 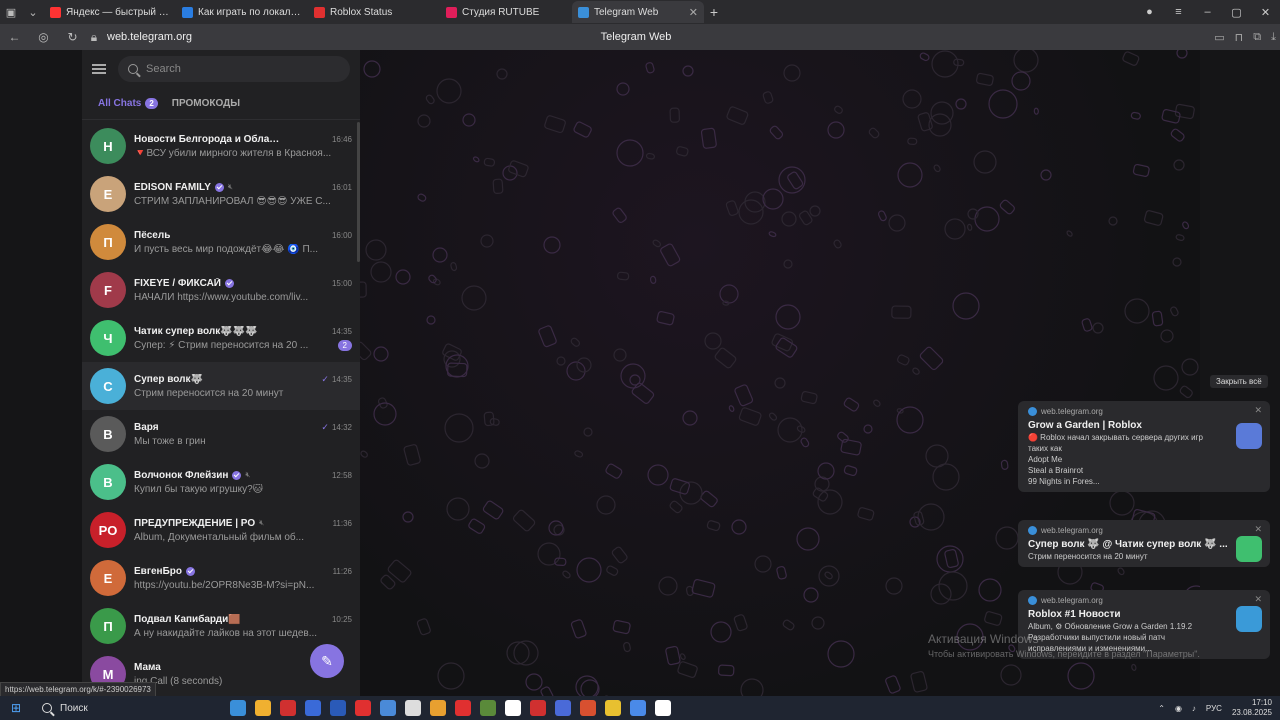 What do you see at coordinates (327, 661) in the screenshot?
I see `new-message-pencil-icon: ✎` at bounding box center [327, 661].